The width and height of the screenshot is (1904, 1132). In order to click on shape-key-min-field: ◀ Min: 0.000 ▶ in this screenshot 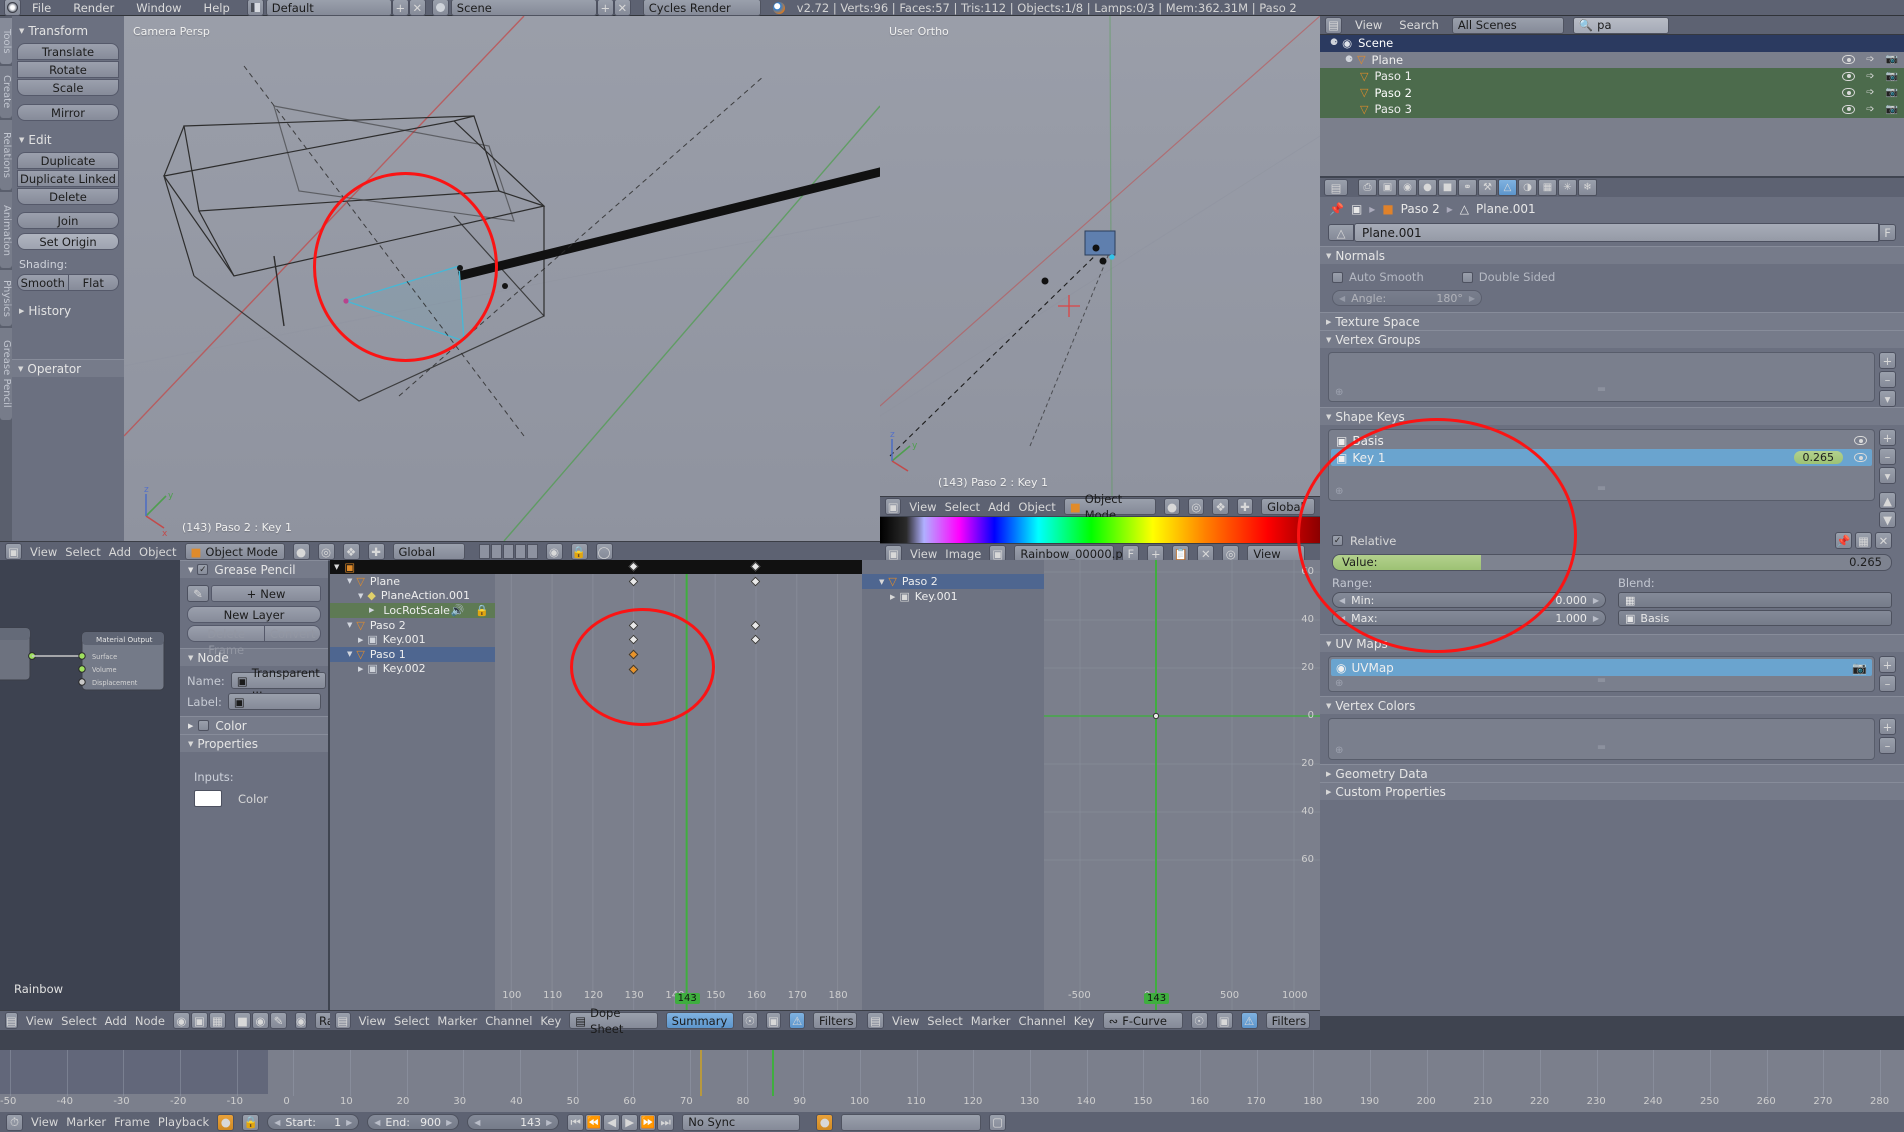, I will do `click(1469, 600)`.